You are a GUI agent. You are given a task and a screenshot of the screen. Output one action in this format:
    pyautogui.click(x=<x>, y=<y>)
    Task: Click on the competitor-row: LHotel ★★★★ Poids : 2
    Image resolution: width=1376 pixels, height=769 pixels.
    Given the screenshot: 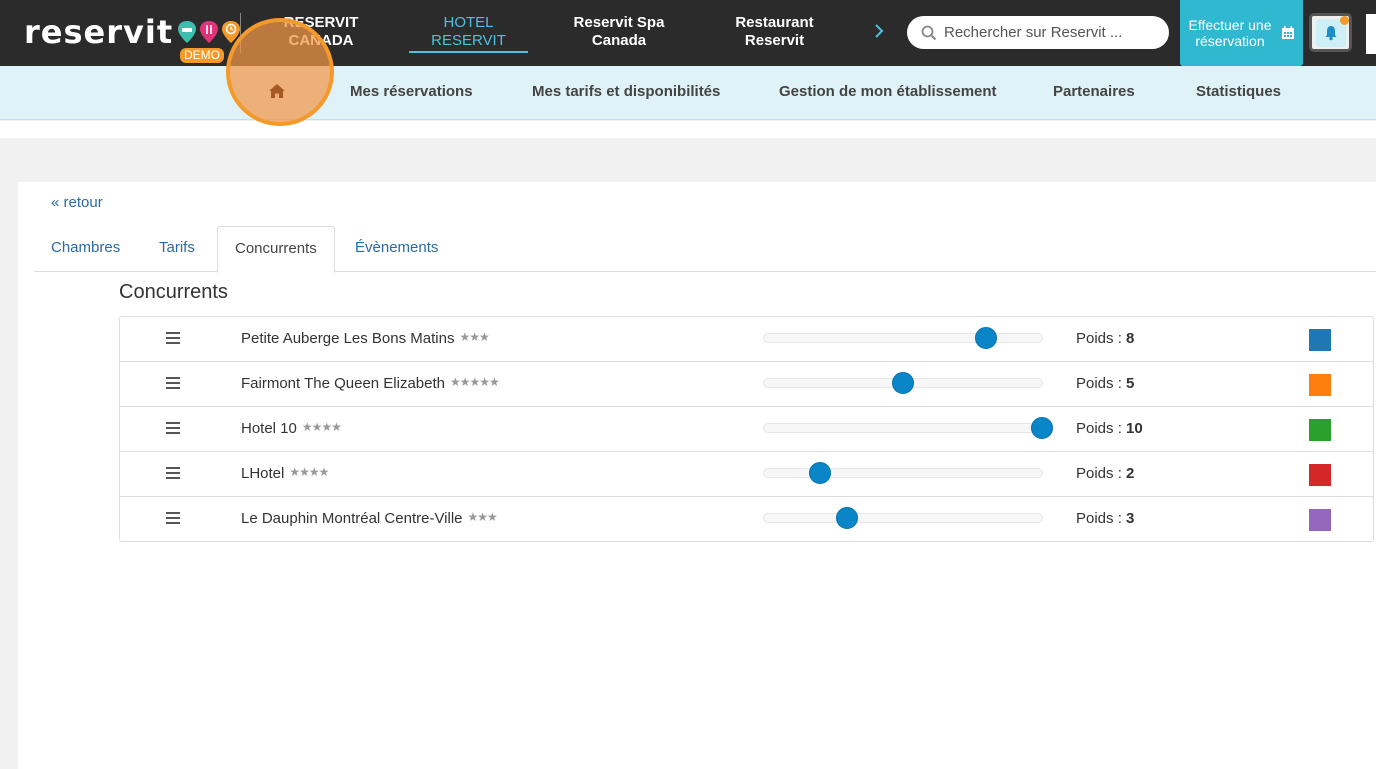 What is the action you would take?
    pyautogui.click(x=746, y=474)
    